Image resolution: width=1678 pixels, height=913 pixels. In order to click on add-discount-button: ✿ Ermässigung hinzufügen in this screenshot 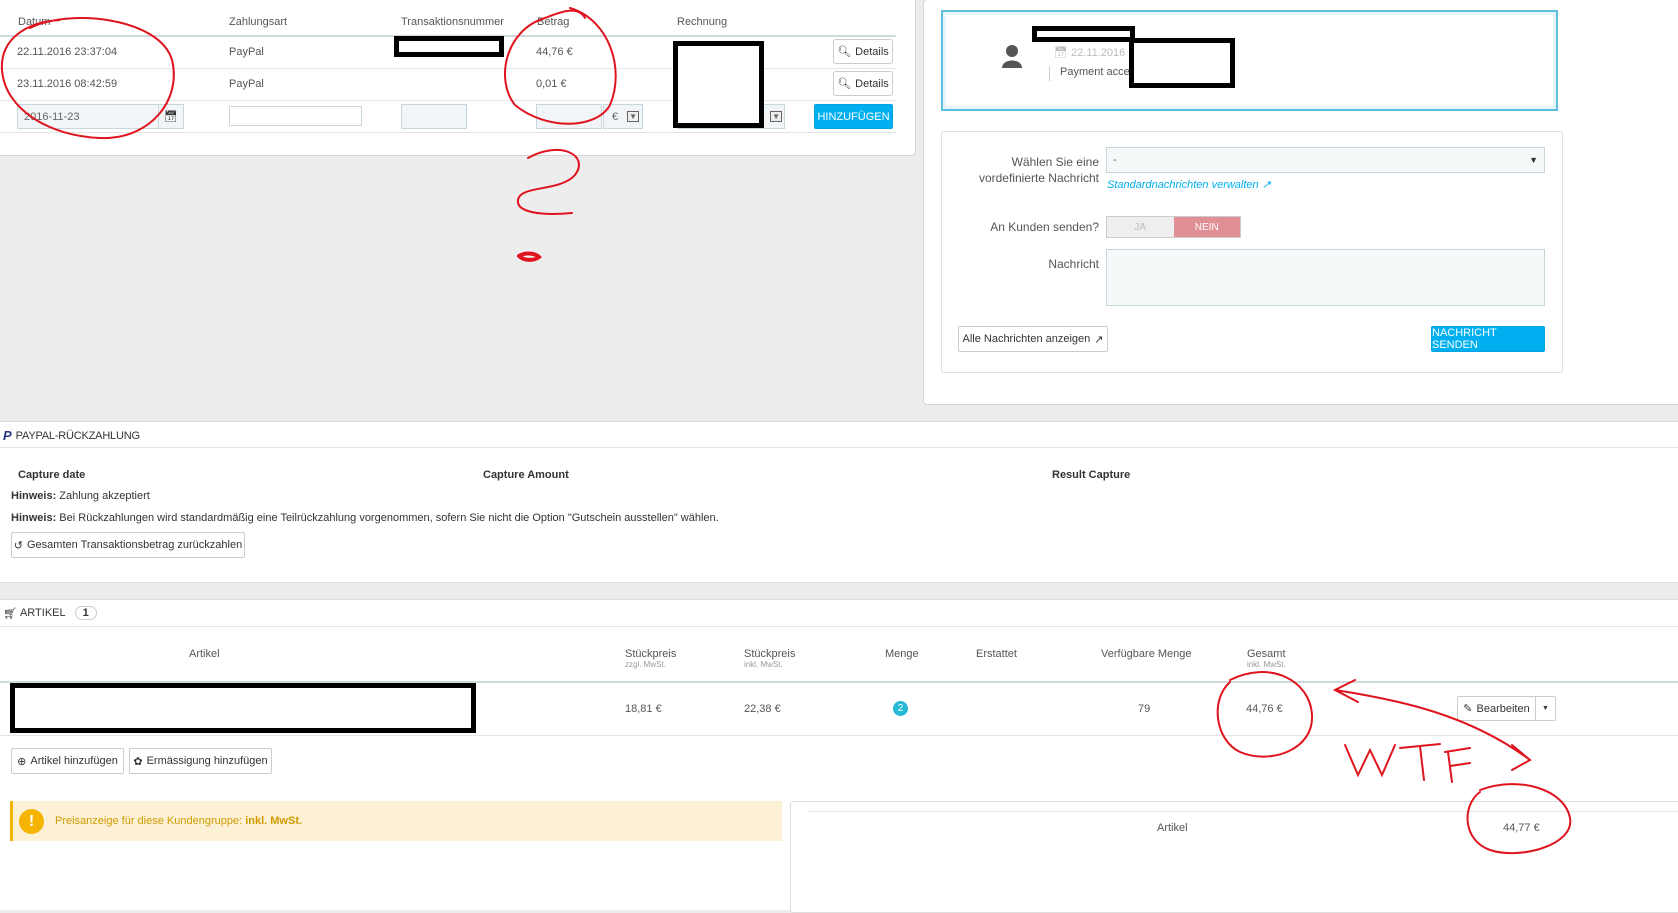, I will do `click(200, 761)`.